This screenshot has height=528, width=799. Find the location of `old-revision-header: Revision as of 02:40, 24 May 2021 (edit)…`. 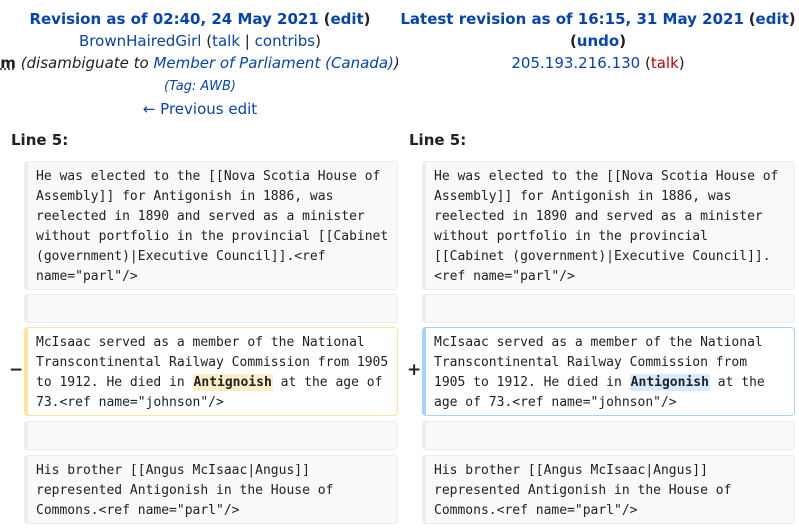

old-revision-header: Revision as of 02:40, 24 May 2021 (edit)… is located at coordinates (200, 64).